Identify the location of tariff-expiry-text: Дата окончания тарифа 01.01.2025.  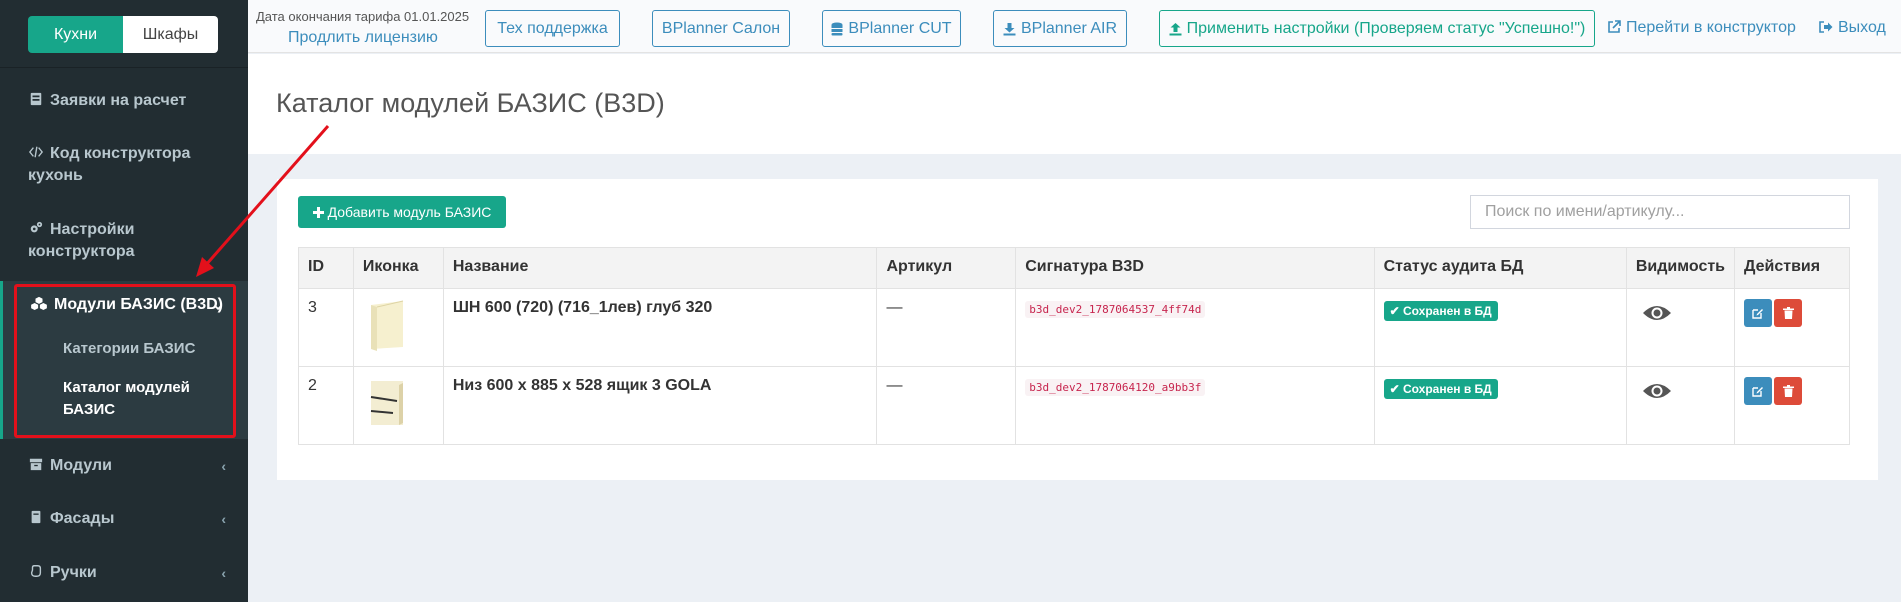
(363, 16).